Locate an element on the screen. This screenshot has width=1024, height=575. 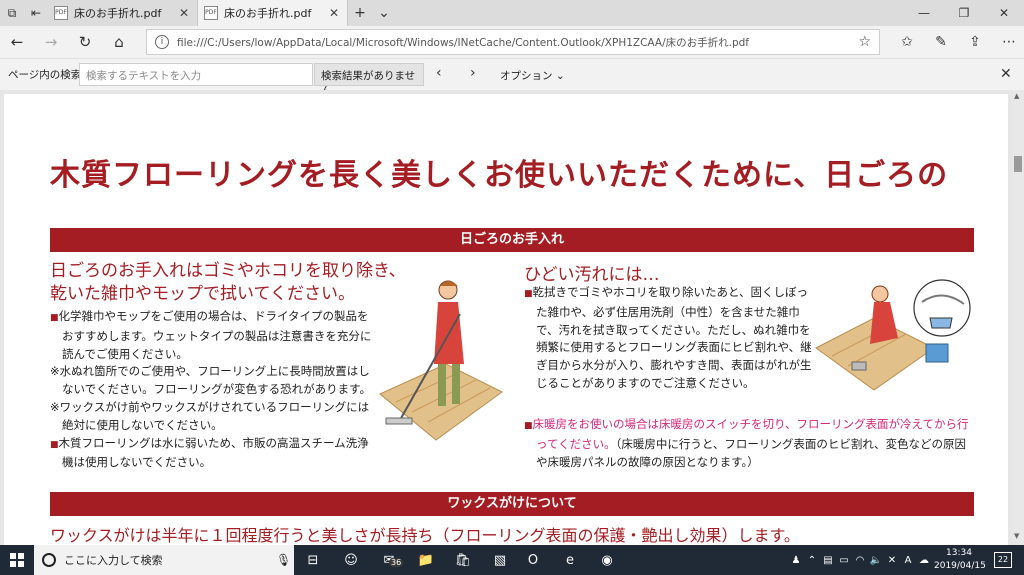
favorites-icon: ✩ is located at coordinates (907, 42).